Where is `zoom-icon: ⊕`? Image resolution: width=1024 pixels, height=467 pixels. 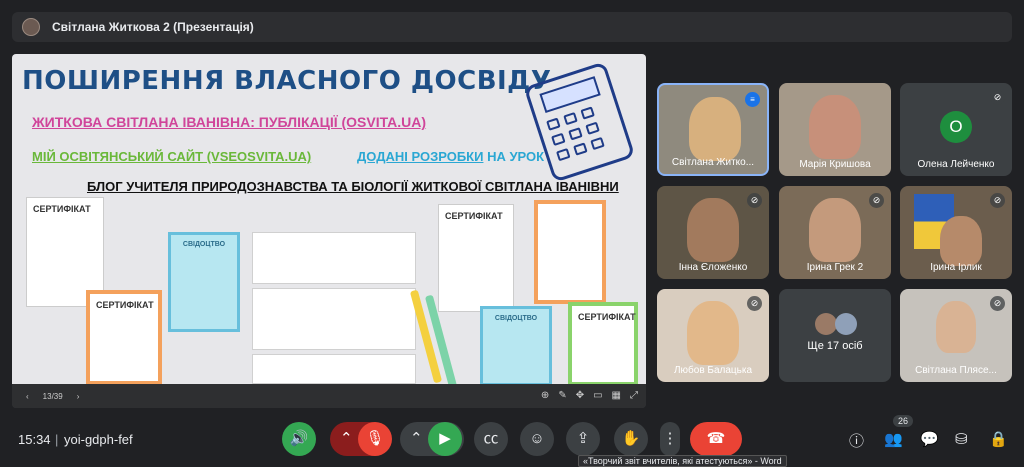 zoom-icon: ⊕ is located at coordinates (545, 395).